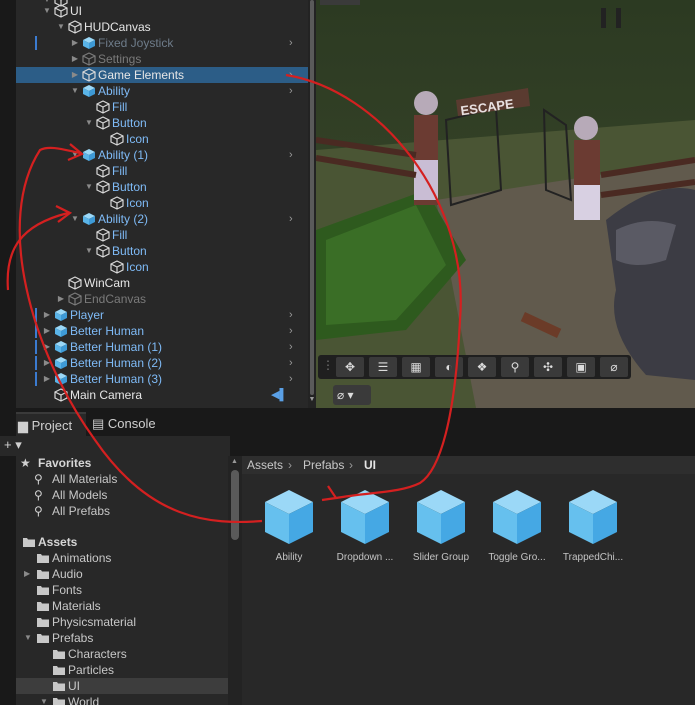 The width and height of the screenshot is (695, 705). I want to click on pivot-icon: ✣, so click(548, 367).